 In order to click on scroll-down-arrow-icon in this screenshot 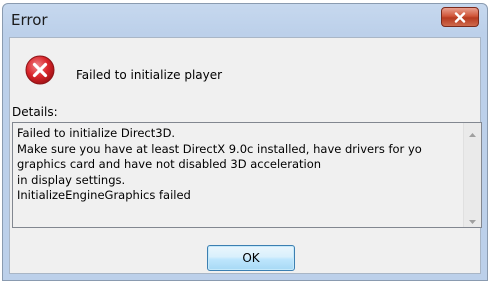, I will do `click(472, 218)`.